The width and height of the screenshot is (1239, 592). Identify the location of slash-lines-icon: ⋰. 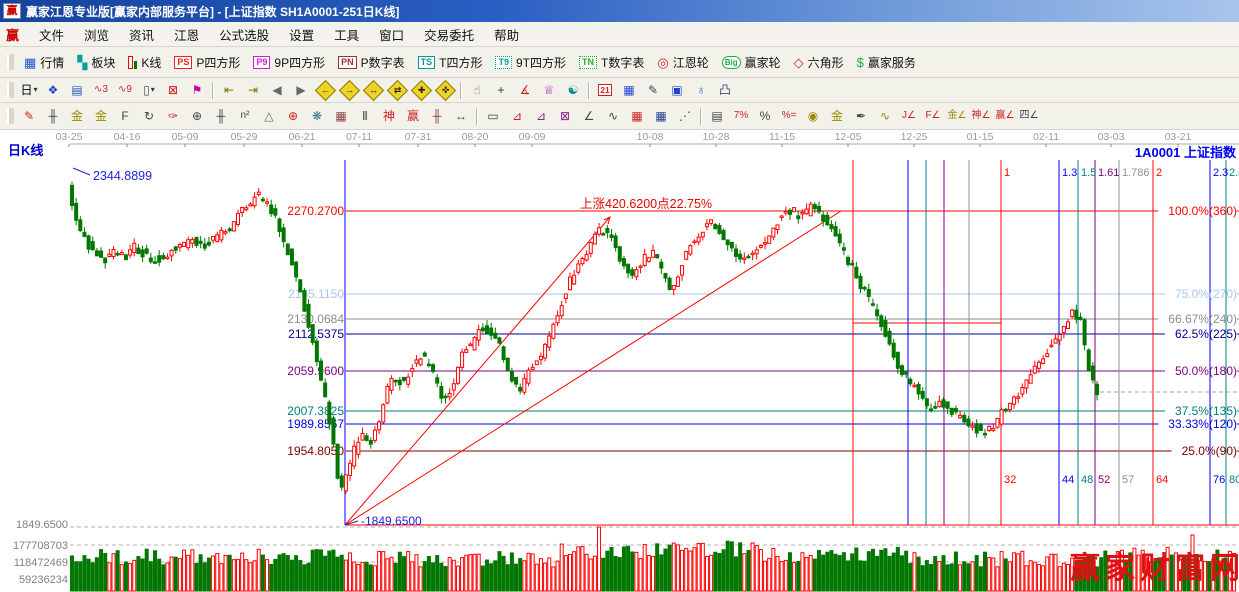
(685, 116).